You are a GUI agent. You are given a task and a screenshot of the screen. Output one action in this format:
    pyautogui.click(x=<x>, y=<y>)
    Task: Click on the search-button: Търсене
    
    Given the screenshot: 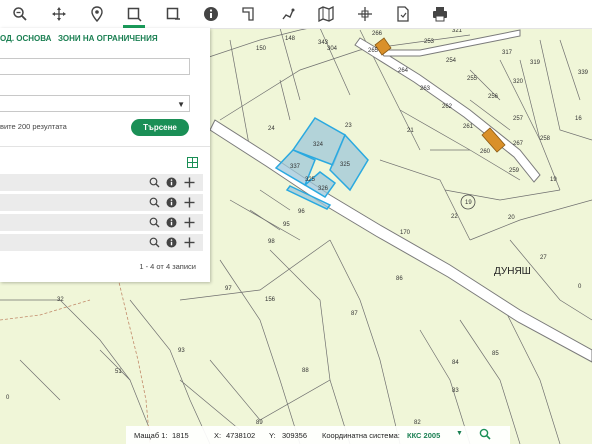 What is the action you would take?
    pyautogui.click(x=160, y=127)
    